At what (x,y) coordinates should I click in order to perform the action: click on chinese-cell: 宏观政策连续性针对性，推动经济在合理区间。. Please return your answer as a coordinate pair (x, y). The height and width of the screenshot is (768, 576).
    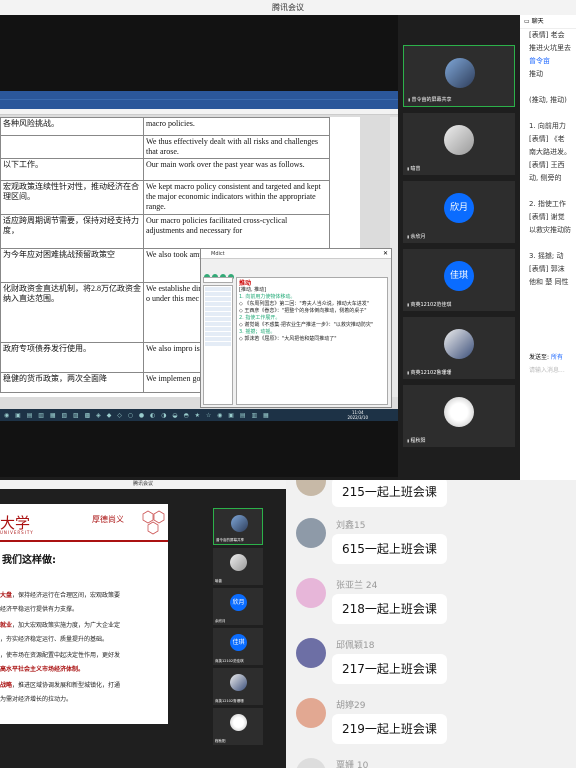
    Looking at the image, I should click on (72, 197).